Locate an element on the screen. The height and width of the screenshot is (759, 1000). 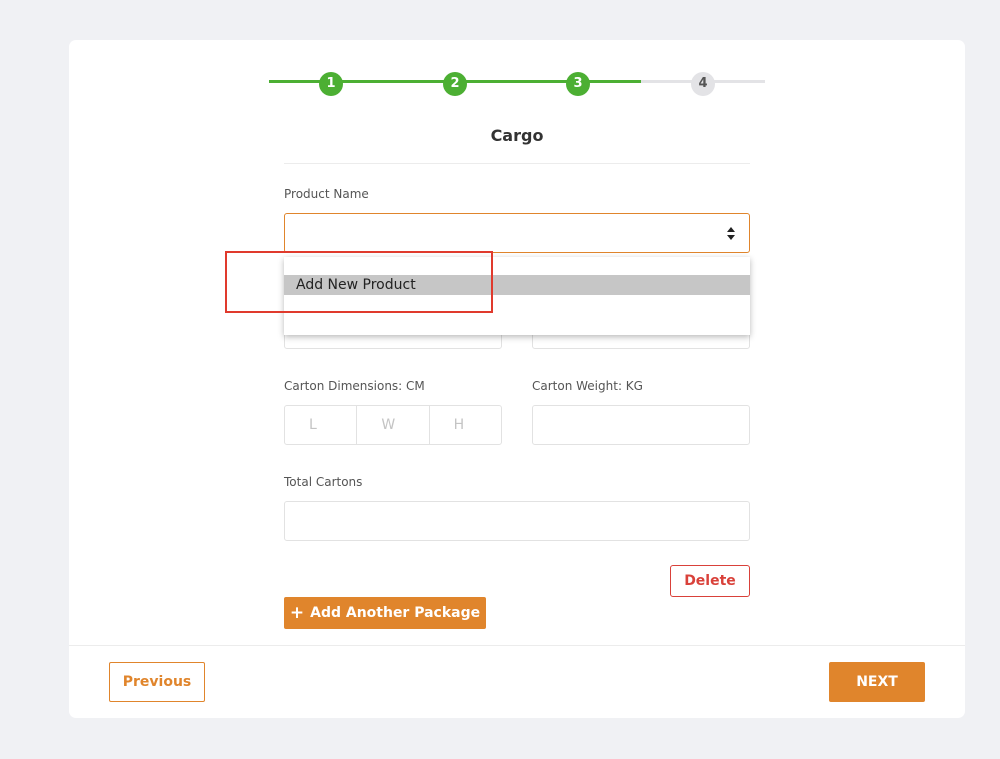
length-input: L is located at coordinates (321, 425).